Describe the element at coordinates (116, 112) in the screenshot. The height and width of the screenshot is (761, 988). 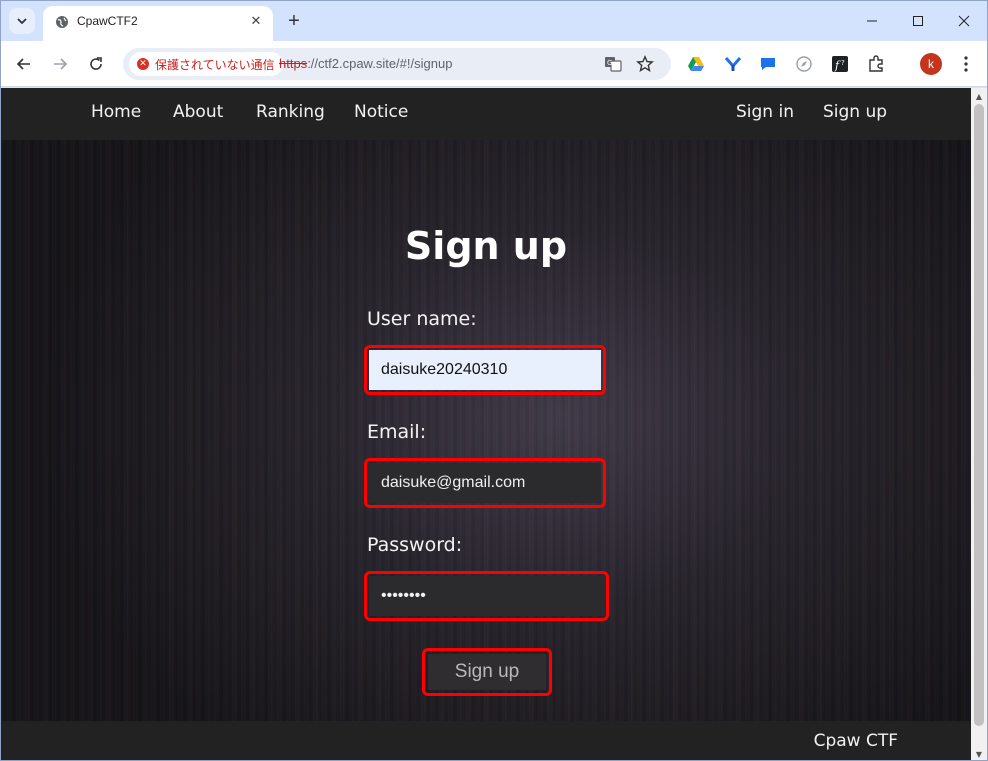
I see `nav-home-link: Home` at that location.